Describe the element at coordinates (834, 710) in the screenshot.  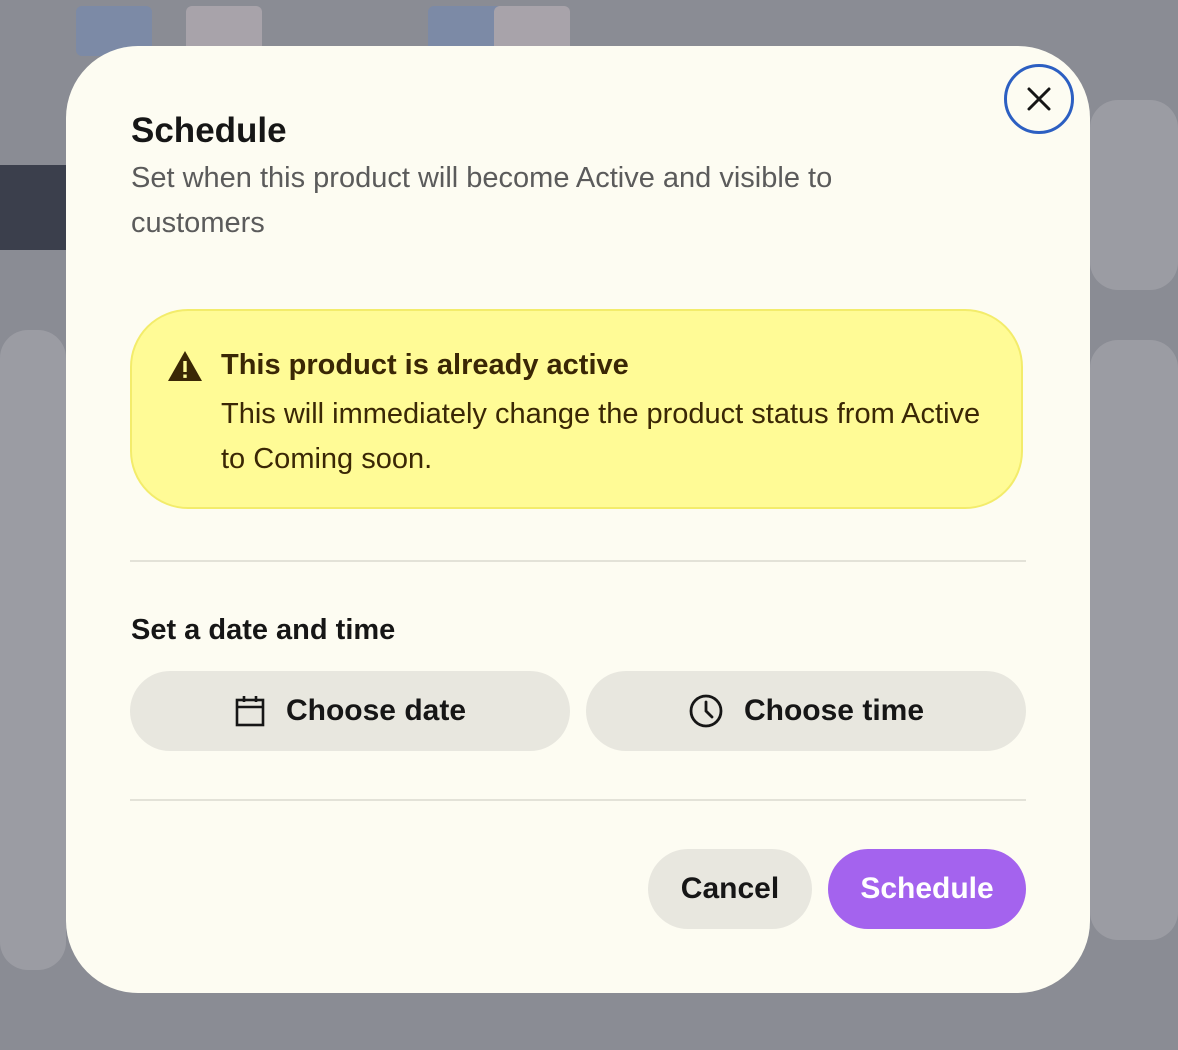
I see `choose-time-label: Choose time` at that location.